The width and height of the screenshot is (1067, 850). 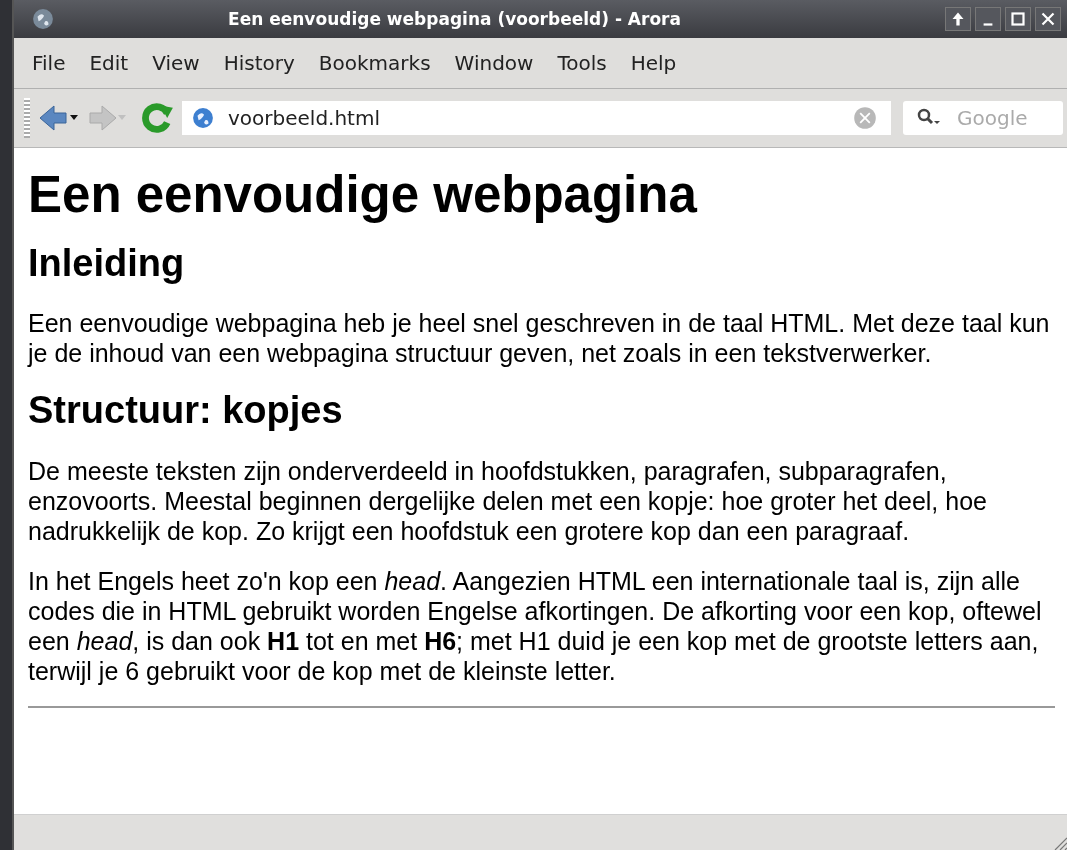 I want to click on address-field: voorbeeld.html, so click(x=536, y=118).